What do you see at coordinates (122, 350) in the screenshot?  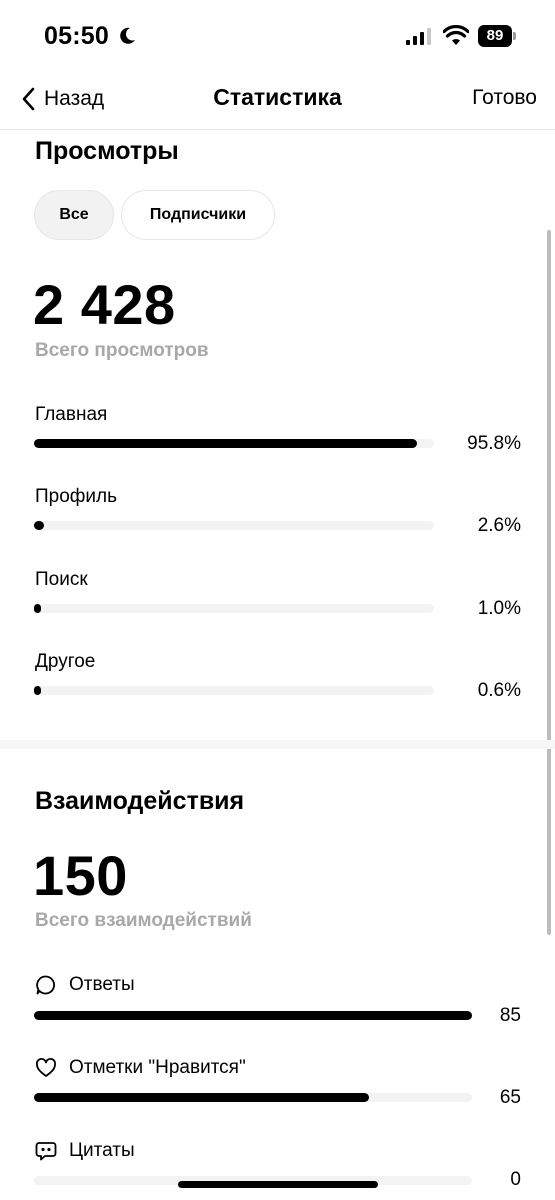 I see `views-total-label: Всего просмотров` at bounding box center [122, 350].